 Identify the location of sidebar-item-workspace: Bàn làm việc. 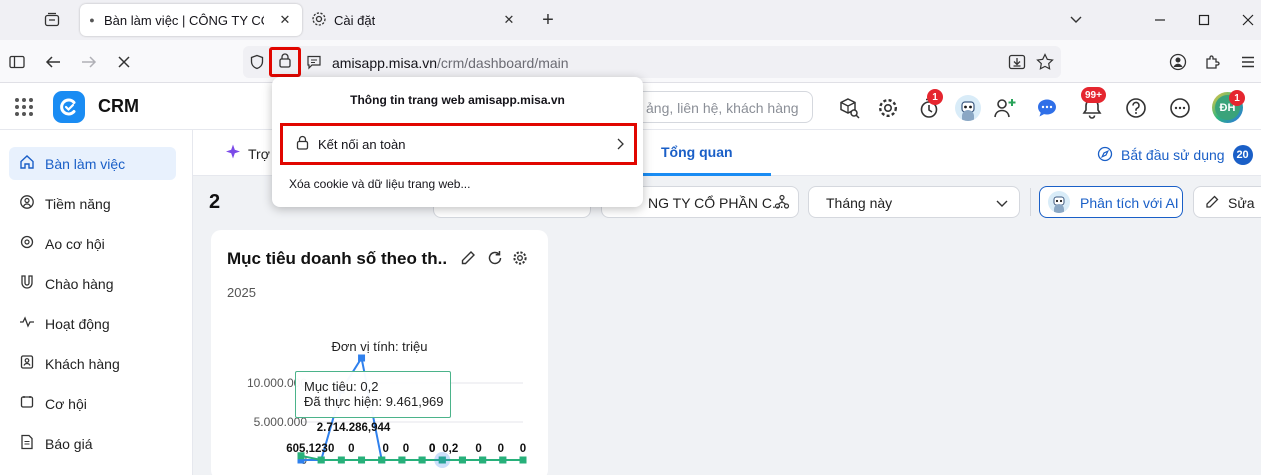
(92, 163).